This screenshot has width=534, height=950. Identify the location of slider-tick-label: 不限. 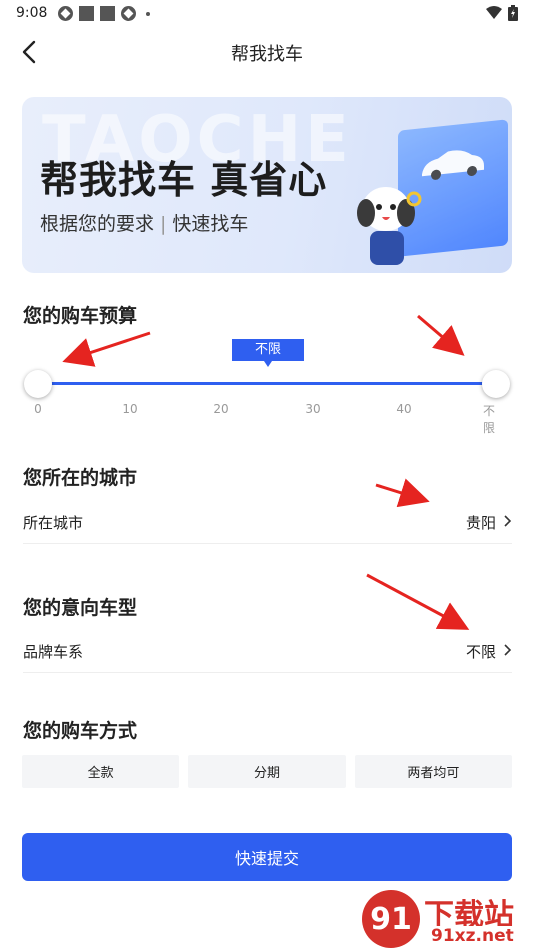
(489, 419).